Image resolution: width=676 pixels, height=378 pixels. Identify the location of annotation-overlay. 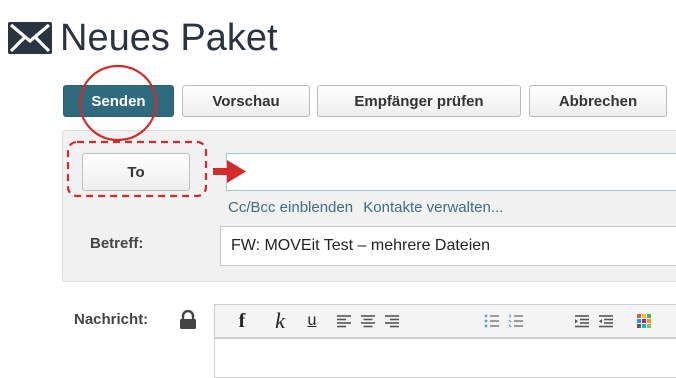
(156, 131).